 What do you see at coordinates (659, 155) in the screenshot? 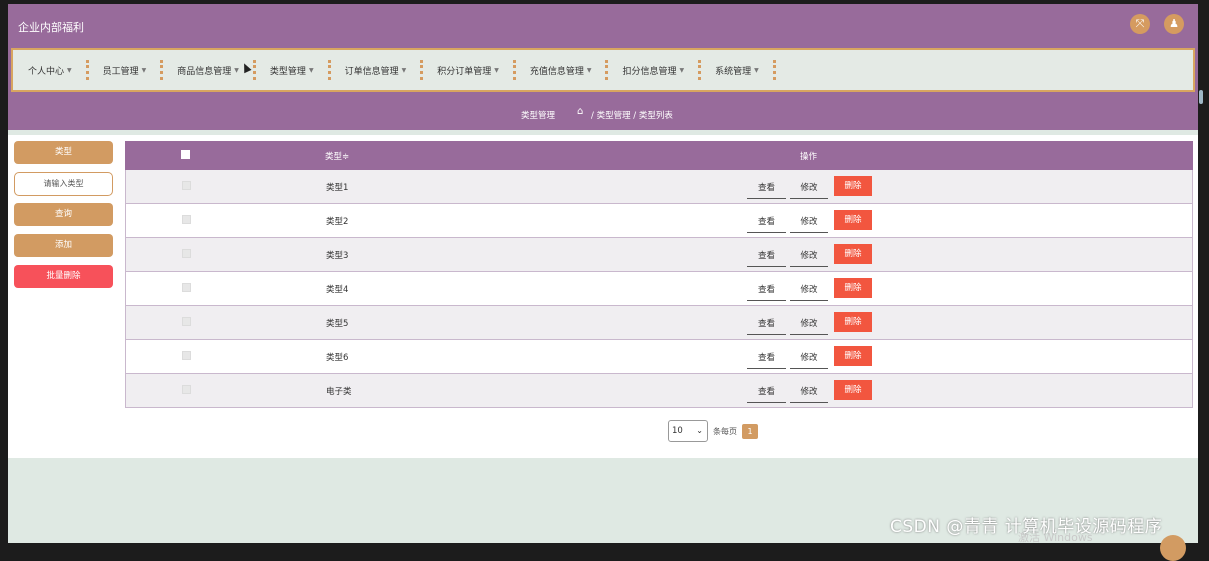
I see `table-header: 类型≑ 操作` at bounding box center [659, 155].